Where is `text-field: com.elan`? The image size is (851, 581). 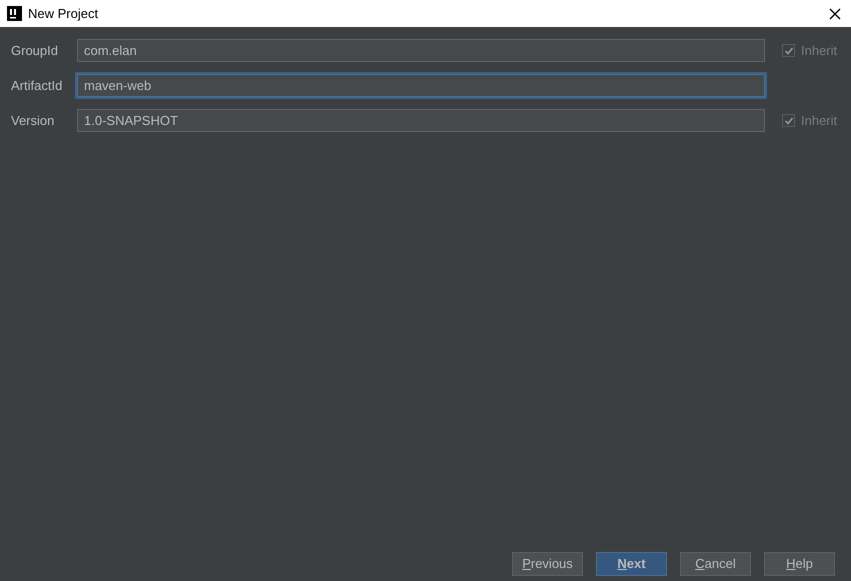
text-field: com.elan is located at coordinates (421, 50).